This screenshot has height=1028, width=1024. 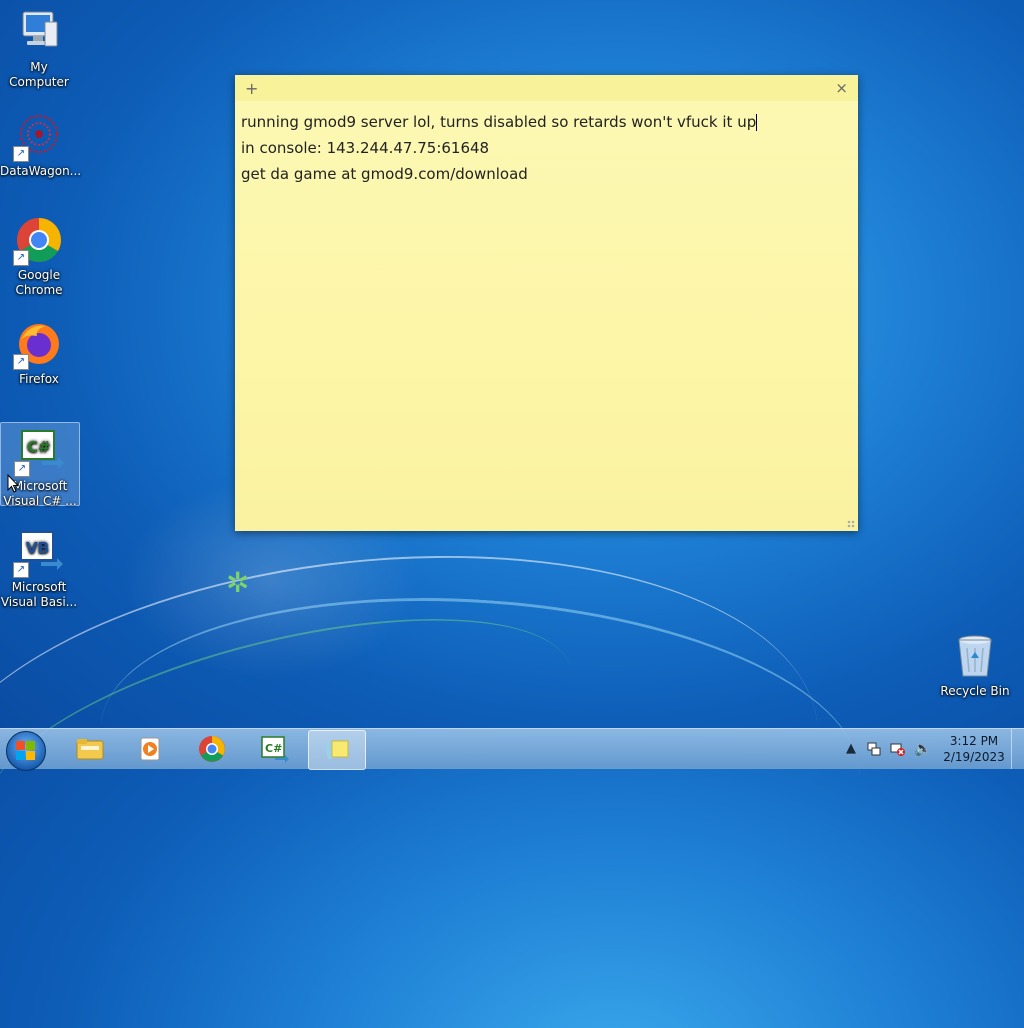 What do you see at coordinates (384, 174) in the screenshot?
I see `note-line: get da game at gmod9.com/download` at bounding box center [384, 174].